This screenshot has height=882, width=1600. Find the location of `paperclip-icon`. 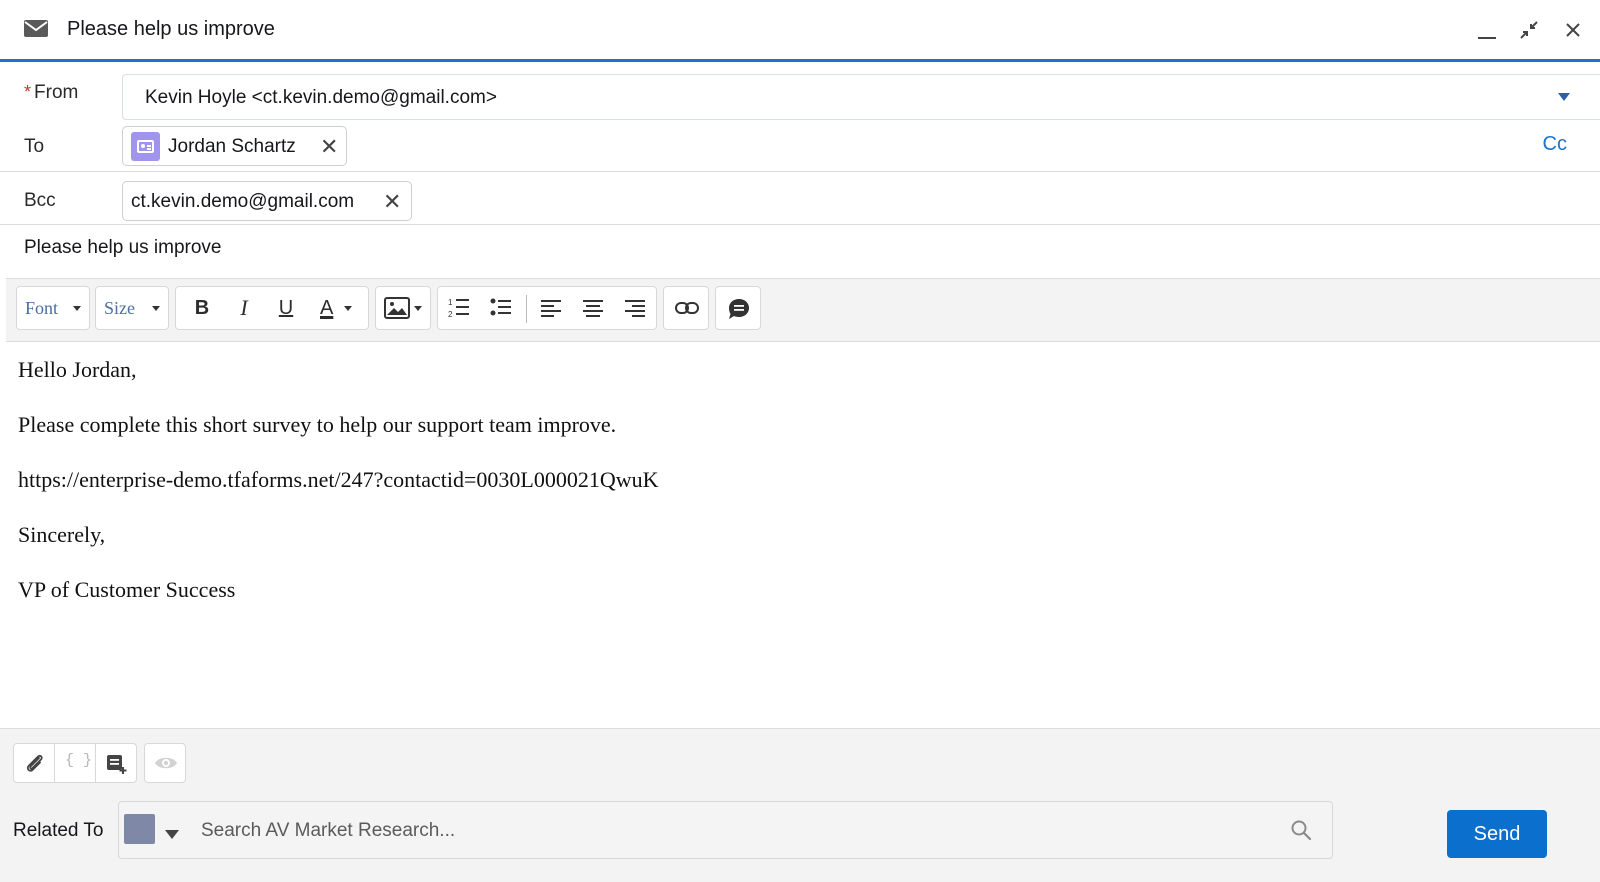

paperclip-icon is located at coordinates (34, 763).